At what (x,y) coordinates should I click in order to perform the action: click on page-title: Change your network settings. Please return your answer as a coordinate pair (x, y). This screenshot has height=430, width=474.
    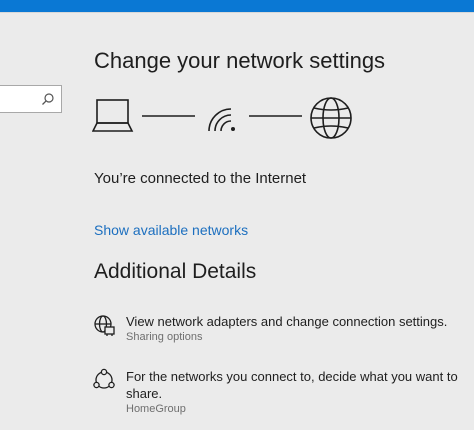
    Looking at the image, I should click on (240, 60).